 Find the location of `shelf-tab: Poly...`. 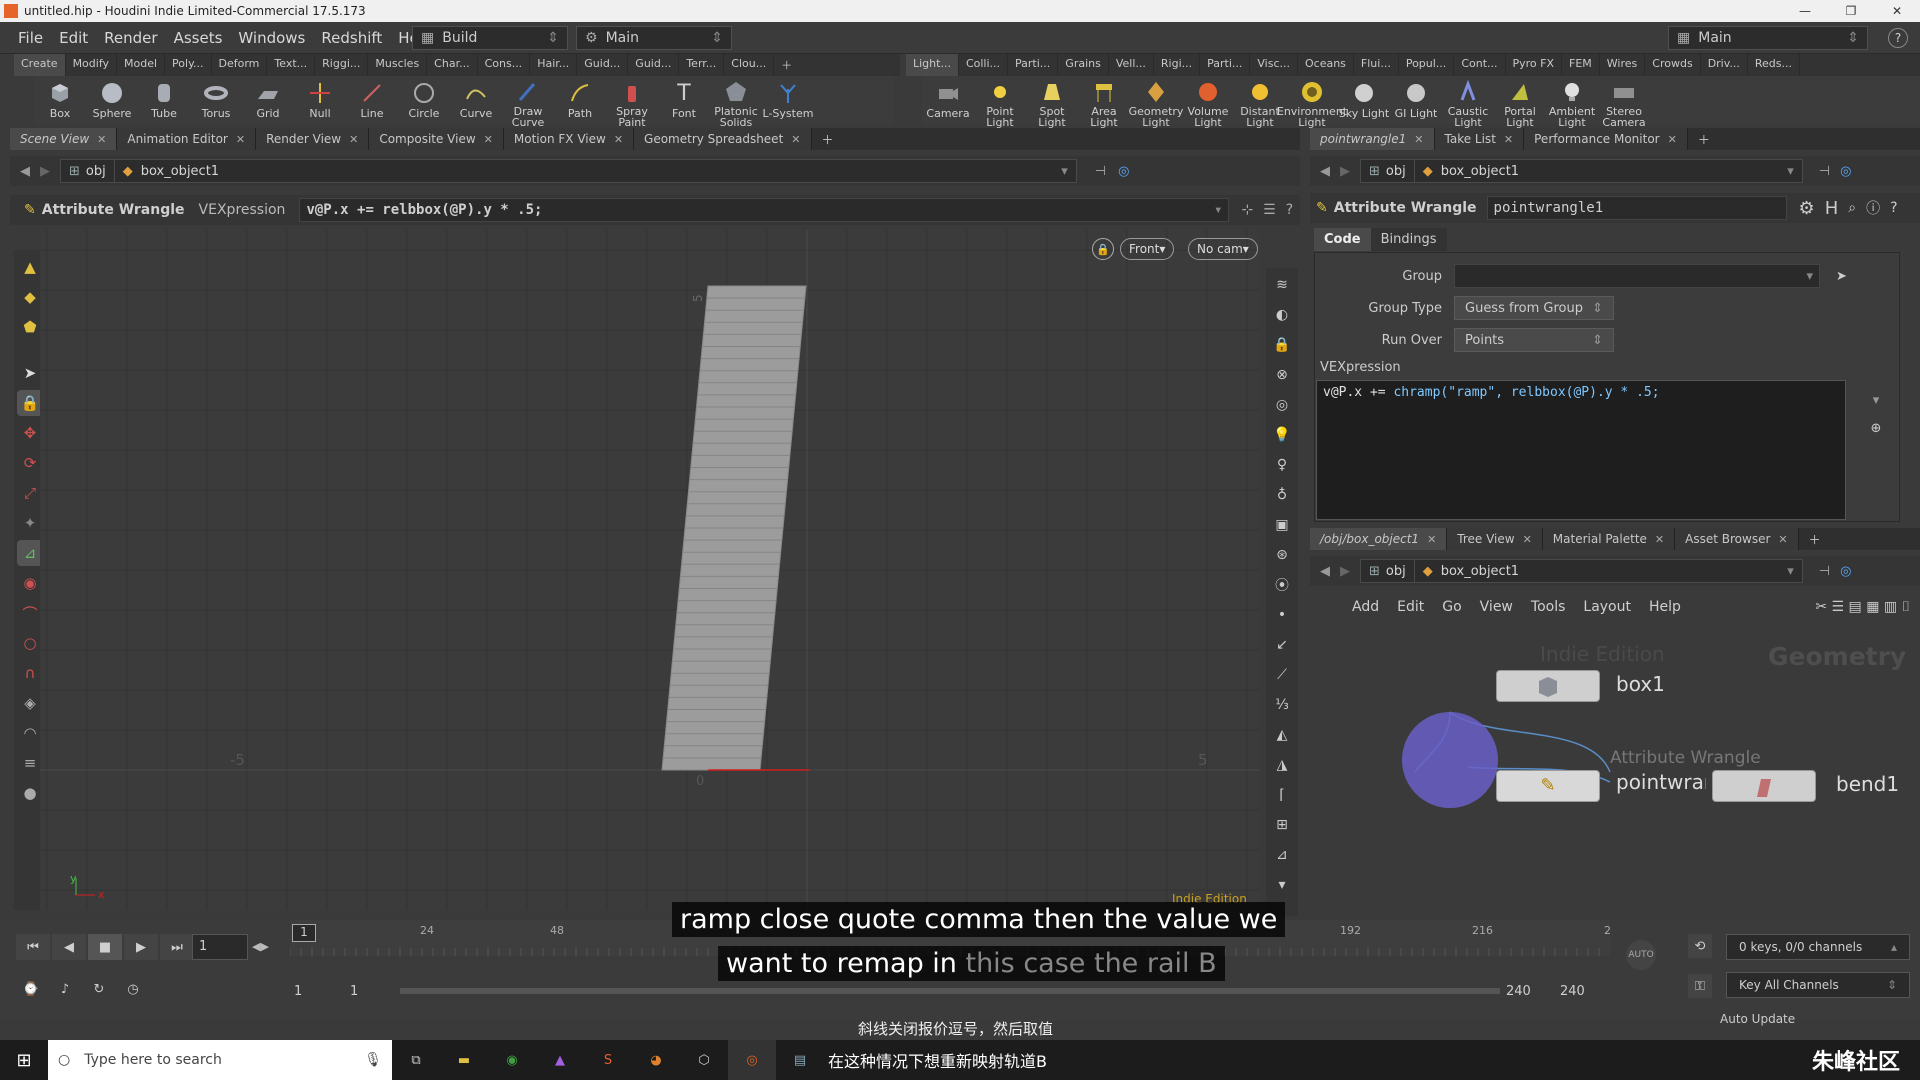

shelf-tab: Poly... is located at coordinates (188, 65).